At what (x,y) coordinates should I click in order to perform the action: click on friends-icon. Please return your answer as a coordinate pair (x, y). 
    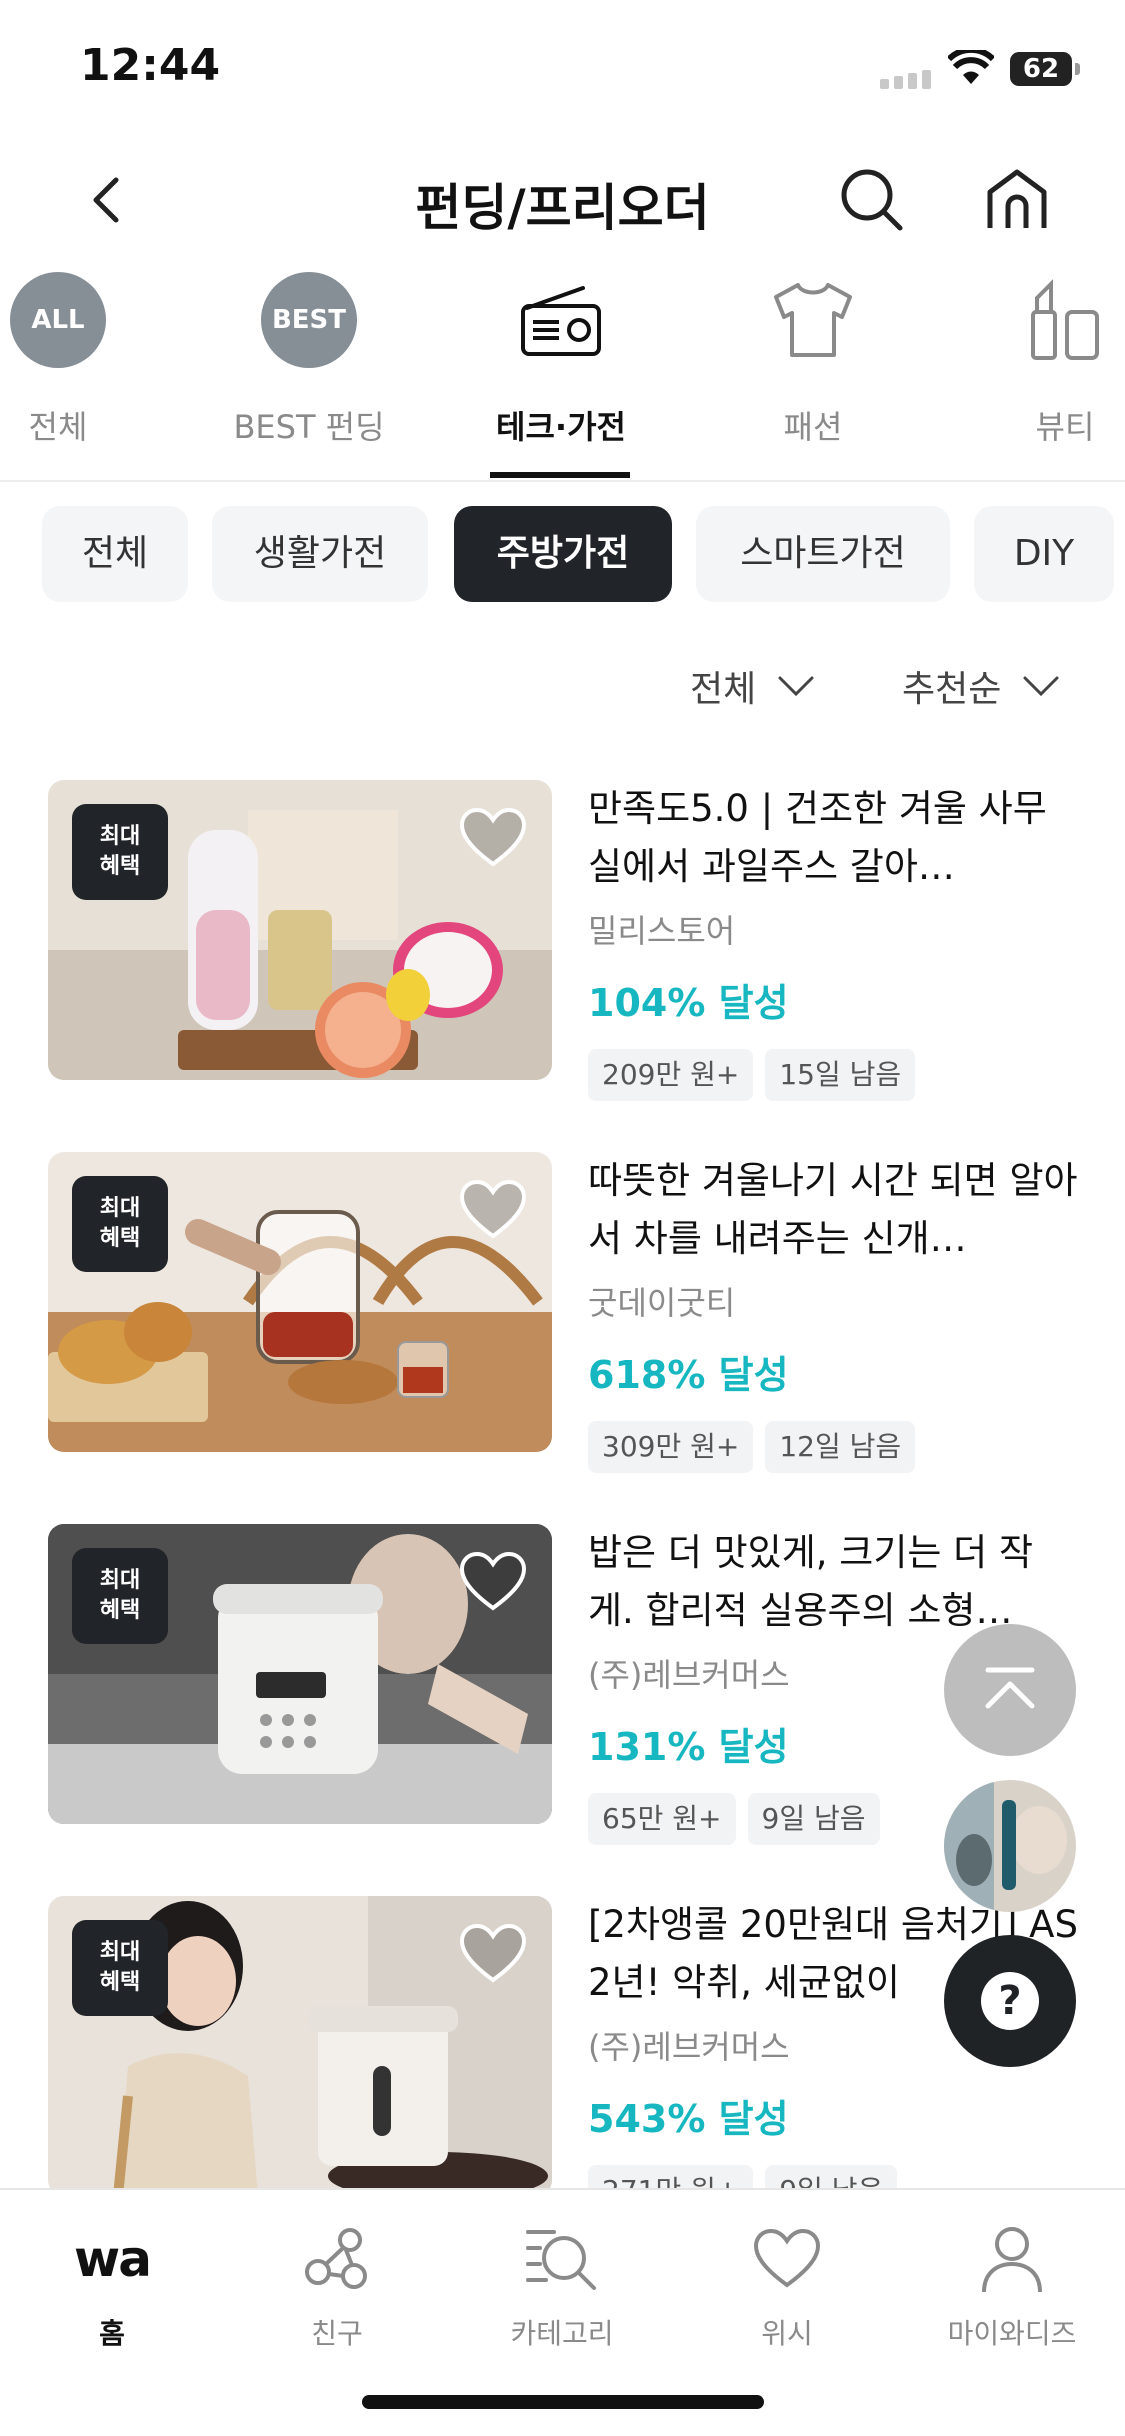
    Looking at the image, I should click on (337, 2259).